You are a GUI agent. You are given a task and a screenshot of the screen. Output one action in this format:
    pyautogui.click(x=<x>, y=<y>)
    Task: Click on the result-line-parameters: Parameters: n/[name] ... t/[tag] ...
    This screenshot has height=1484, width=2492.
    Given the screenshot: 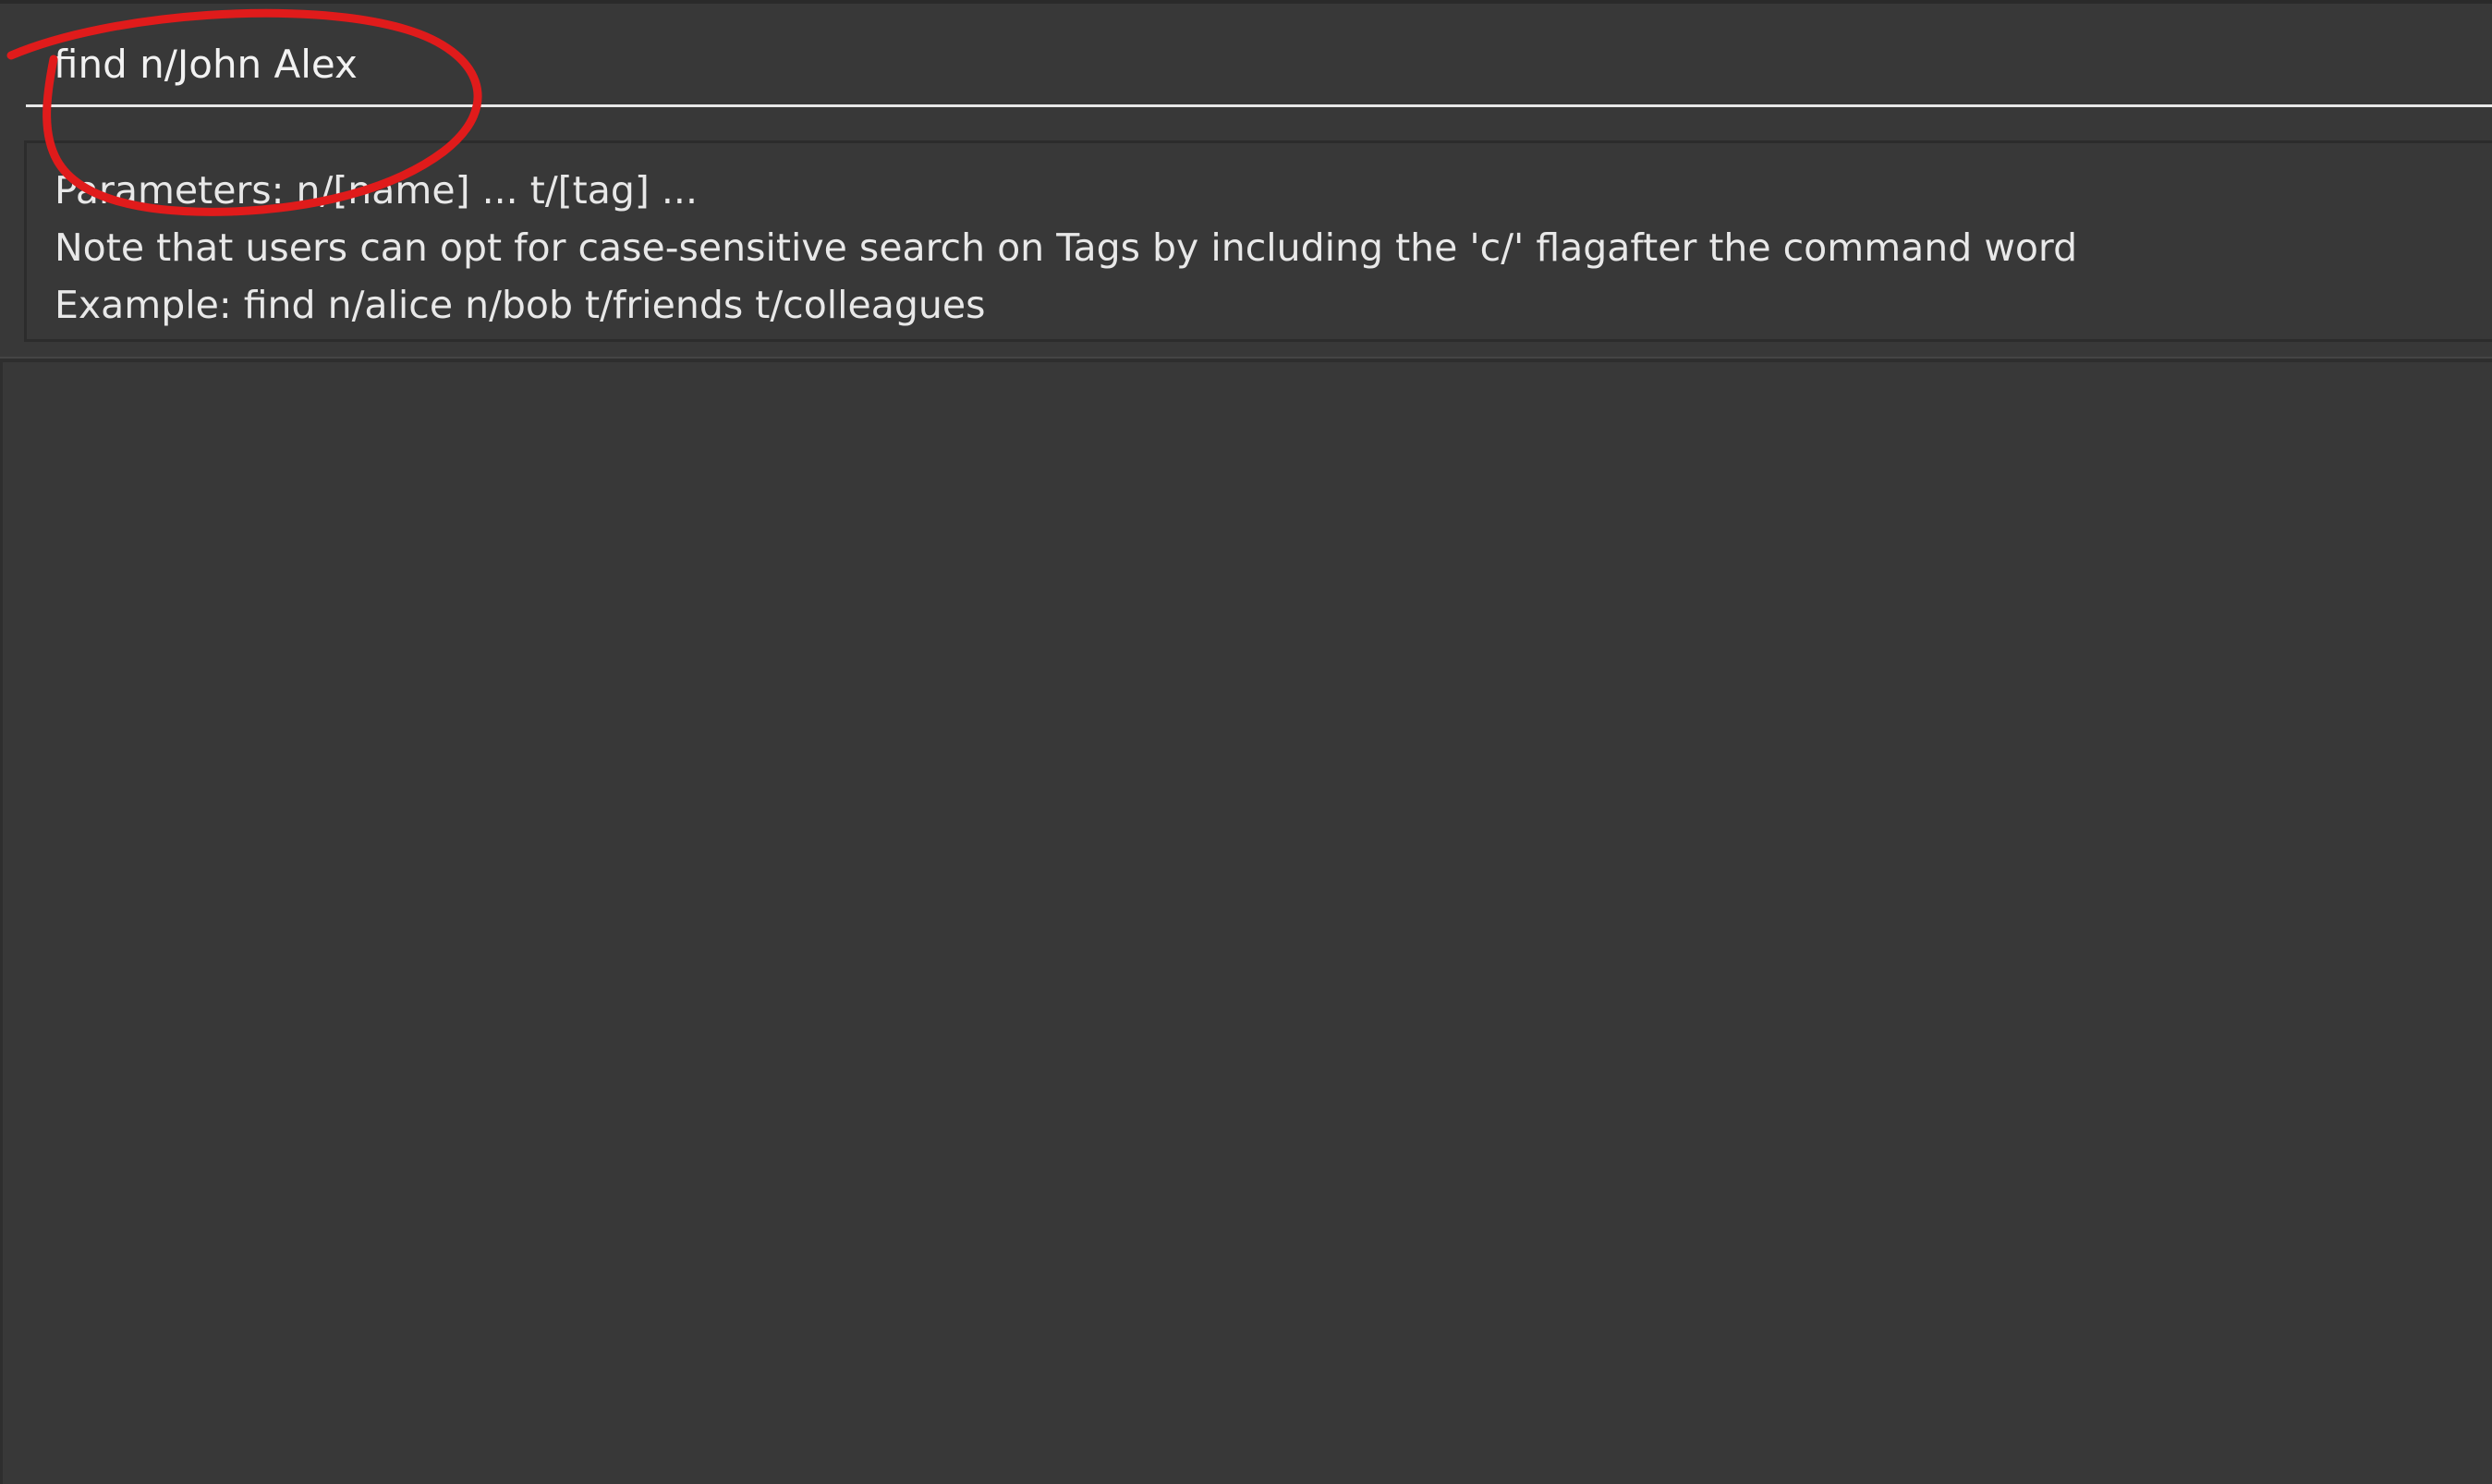 What is the action you would take?
    pyautogui.click(x=376, y=190)
    